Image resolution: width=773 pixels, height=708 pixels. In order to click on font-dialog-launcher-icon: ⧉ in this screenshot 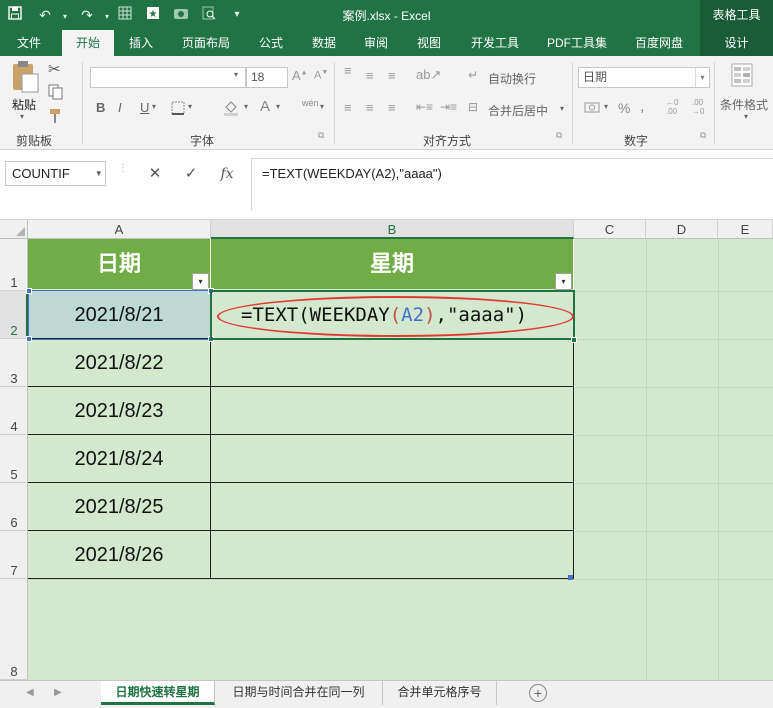, I will do `click(321, 135)`.